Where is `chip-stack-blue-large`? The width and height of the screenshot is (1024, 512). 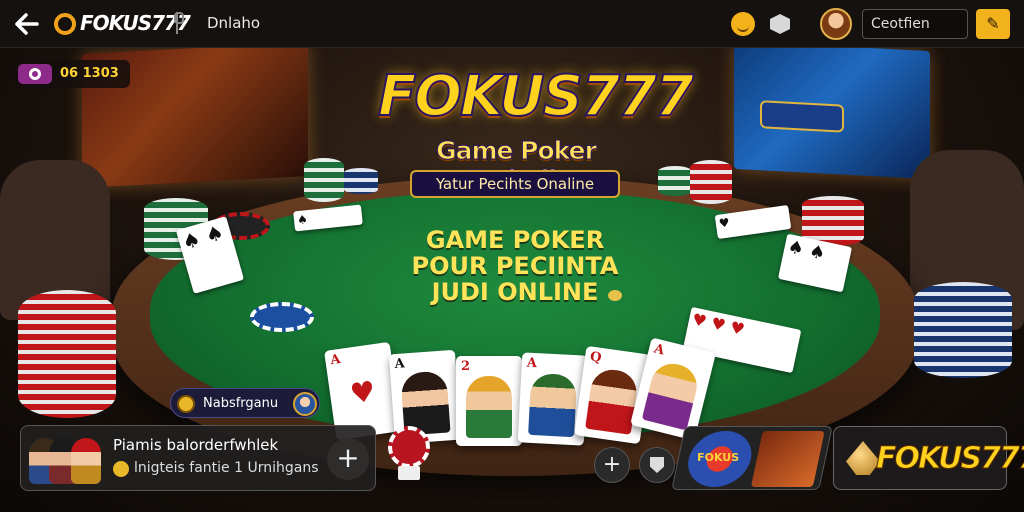 chip-stack-blue-large is located at coordinates (963, 330).